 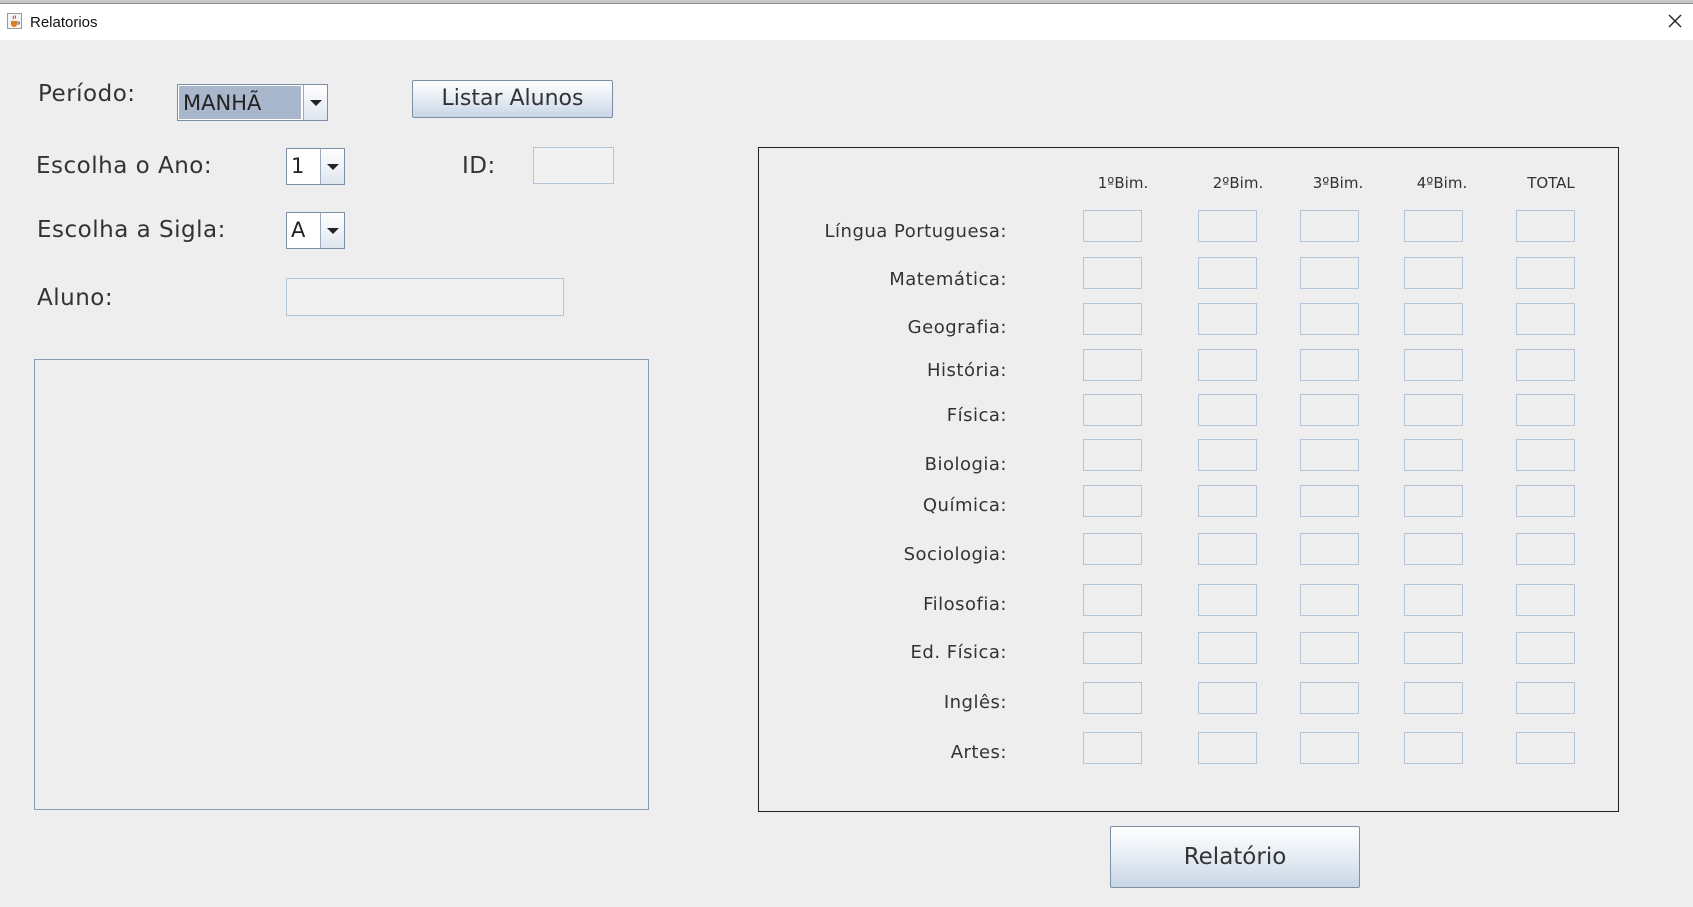 What do you see at coordinates (975, 702) in the screenshot?
I see `subject-ingles: Inglês:` at bounding box center [975, 702].